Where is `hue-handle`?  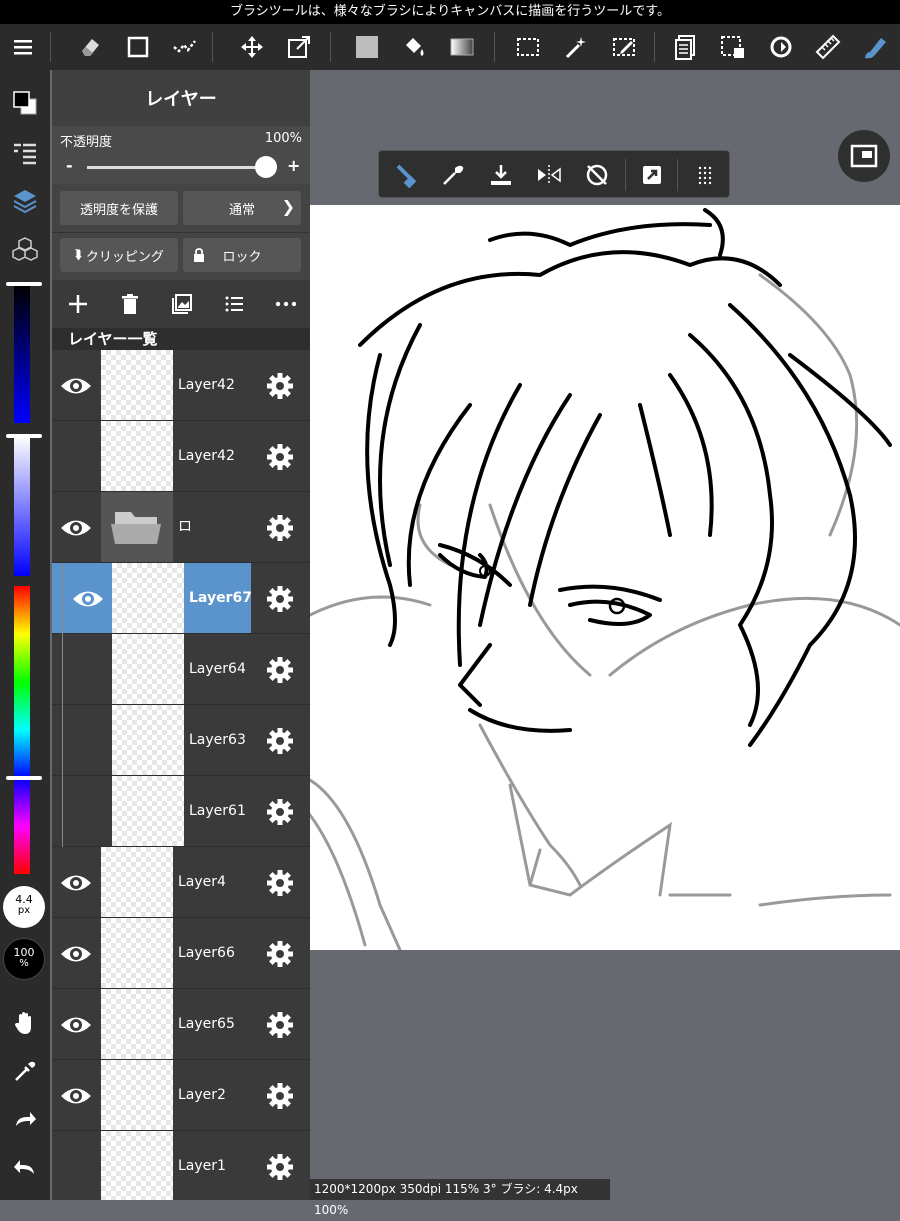 hue-handle is located at coordinates (24, 778).